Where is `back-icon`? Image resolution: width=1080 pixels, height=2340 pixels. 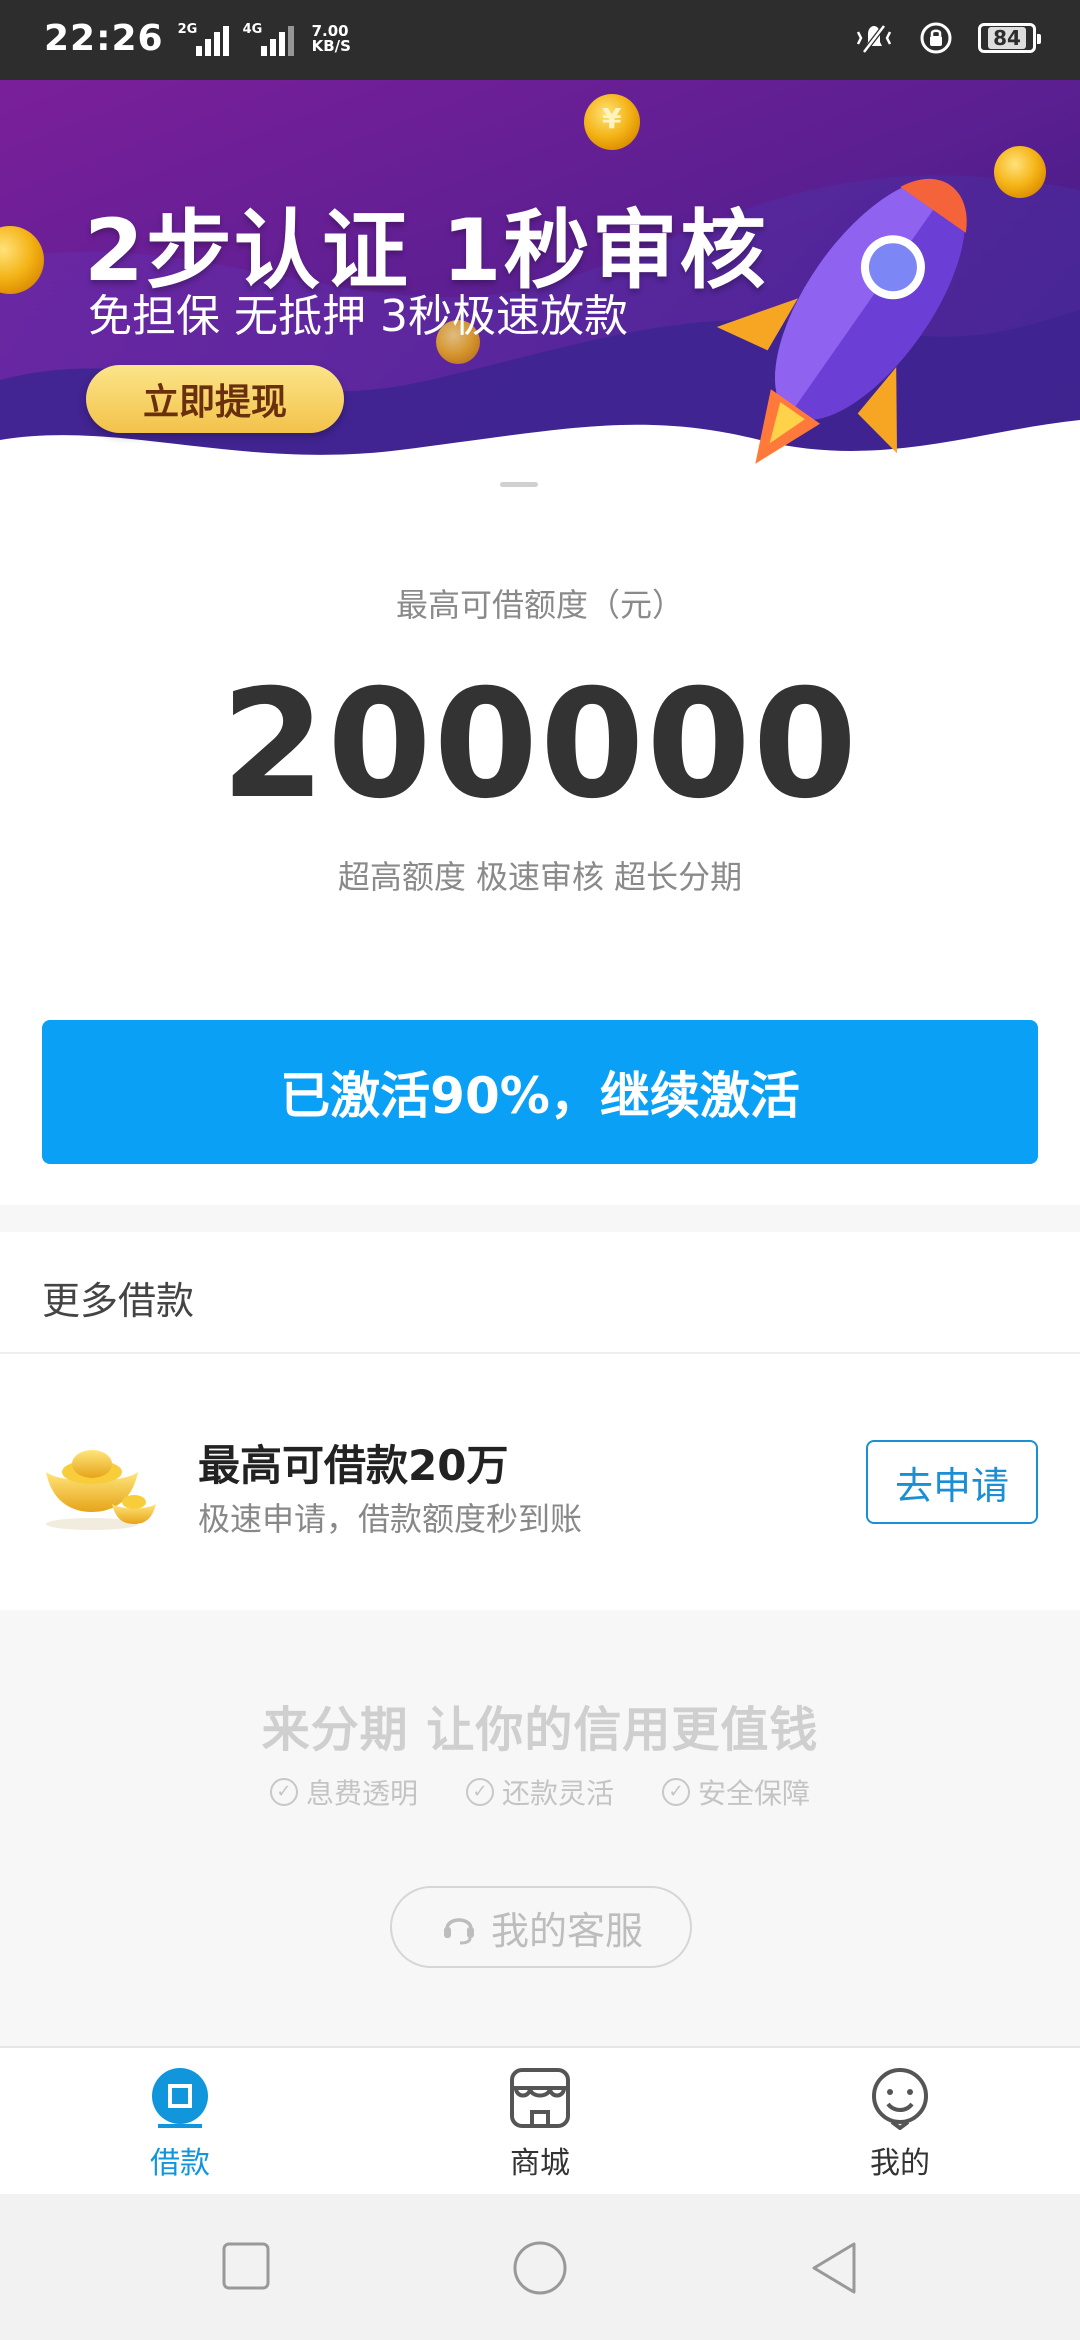
back-icon is located at coordinates (834, 2268).